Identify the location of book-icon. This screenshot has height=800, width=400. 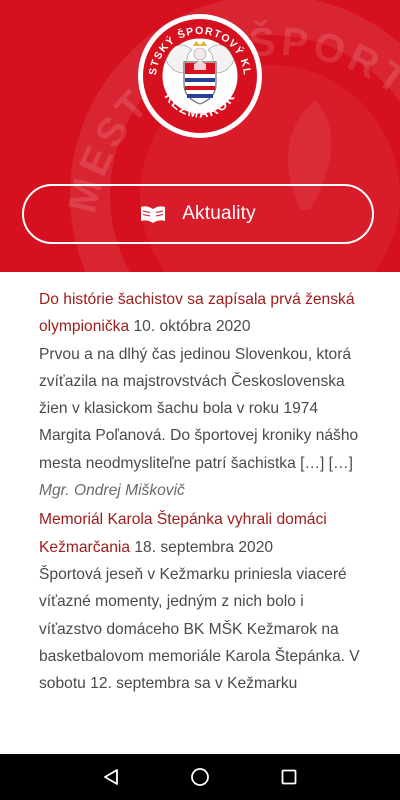
(153, 214).